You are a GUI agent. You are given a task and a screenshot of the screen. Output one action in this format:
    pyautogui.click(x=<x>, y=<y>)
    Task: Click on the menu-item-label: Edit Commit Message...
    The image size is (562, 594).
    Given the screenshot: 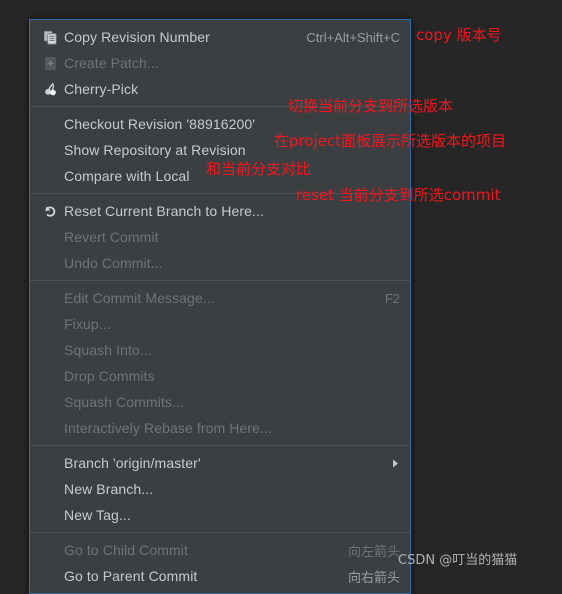 What is the action you would take?
    pyautogui.click(x=139, y=298)
    